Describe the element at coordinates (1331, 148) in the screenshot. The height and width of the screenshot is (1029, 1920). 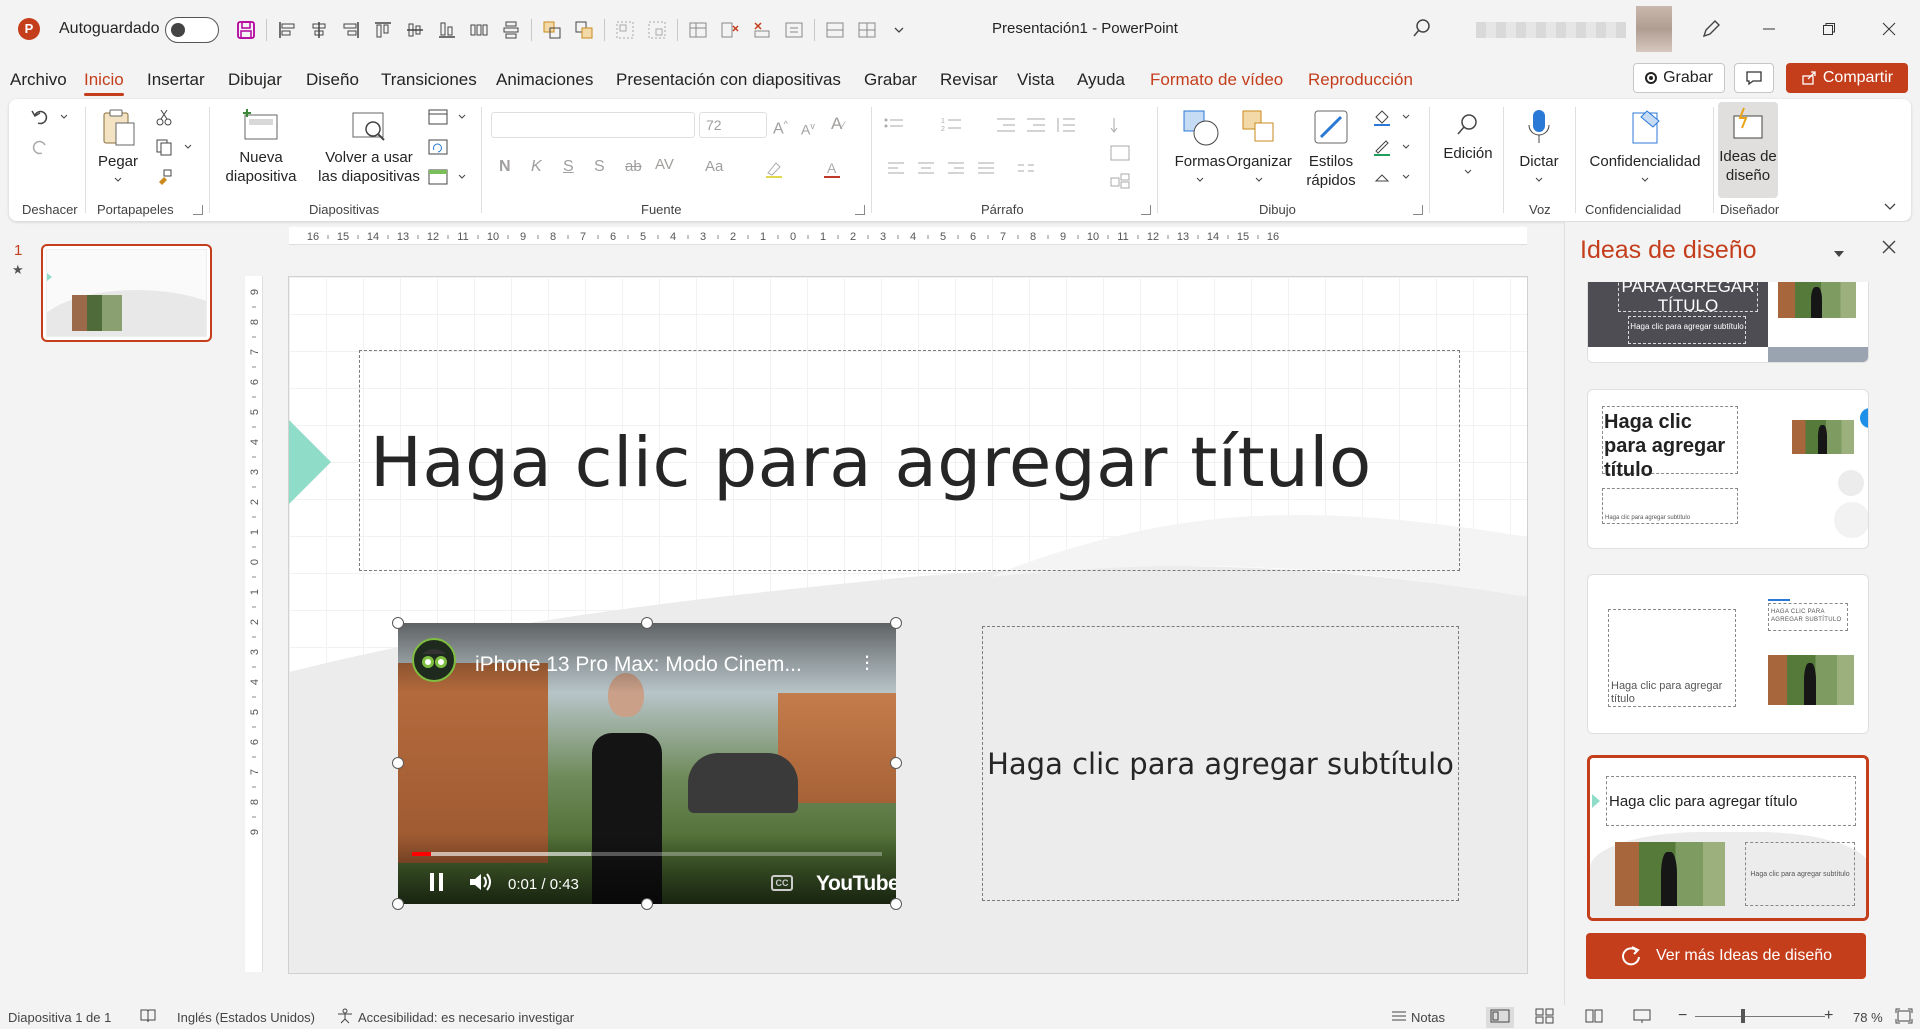
I see `quick-styles-button: Estilos rápidos` at that location.